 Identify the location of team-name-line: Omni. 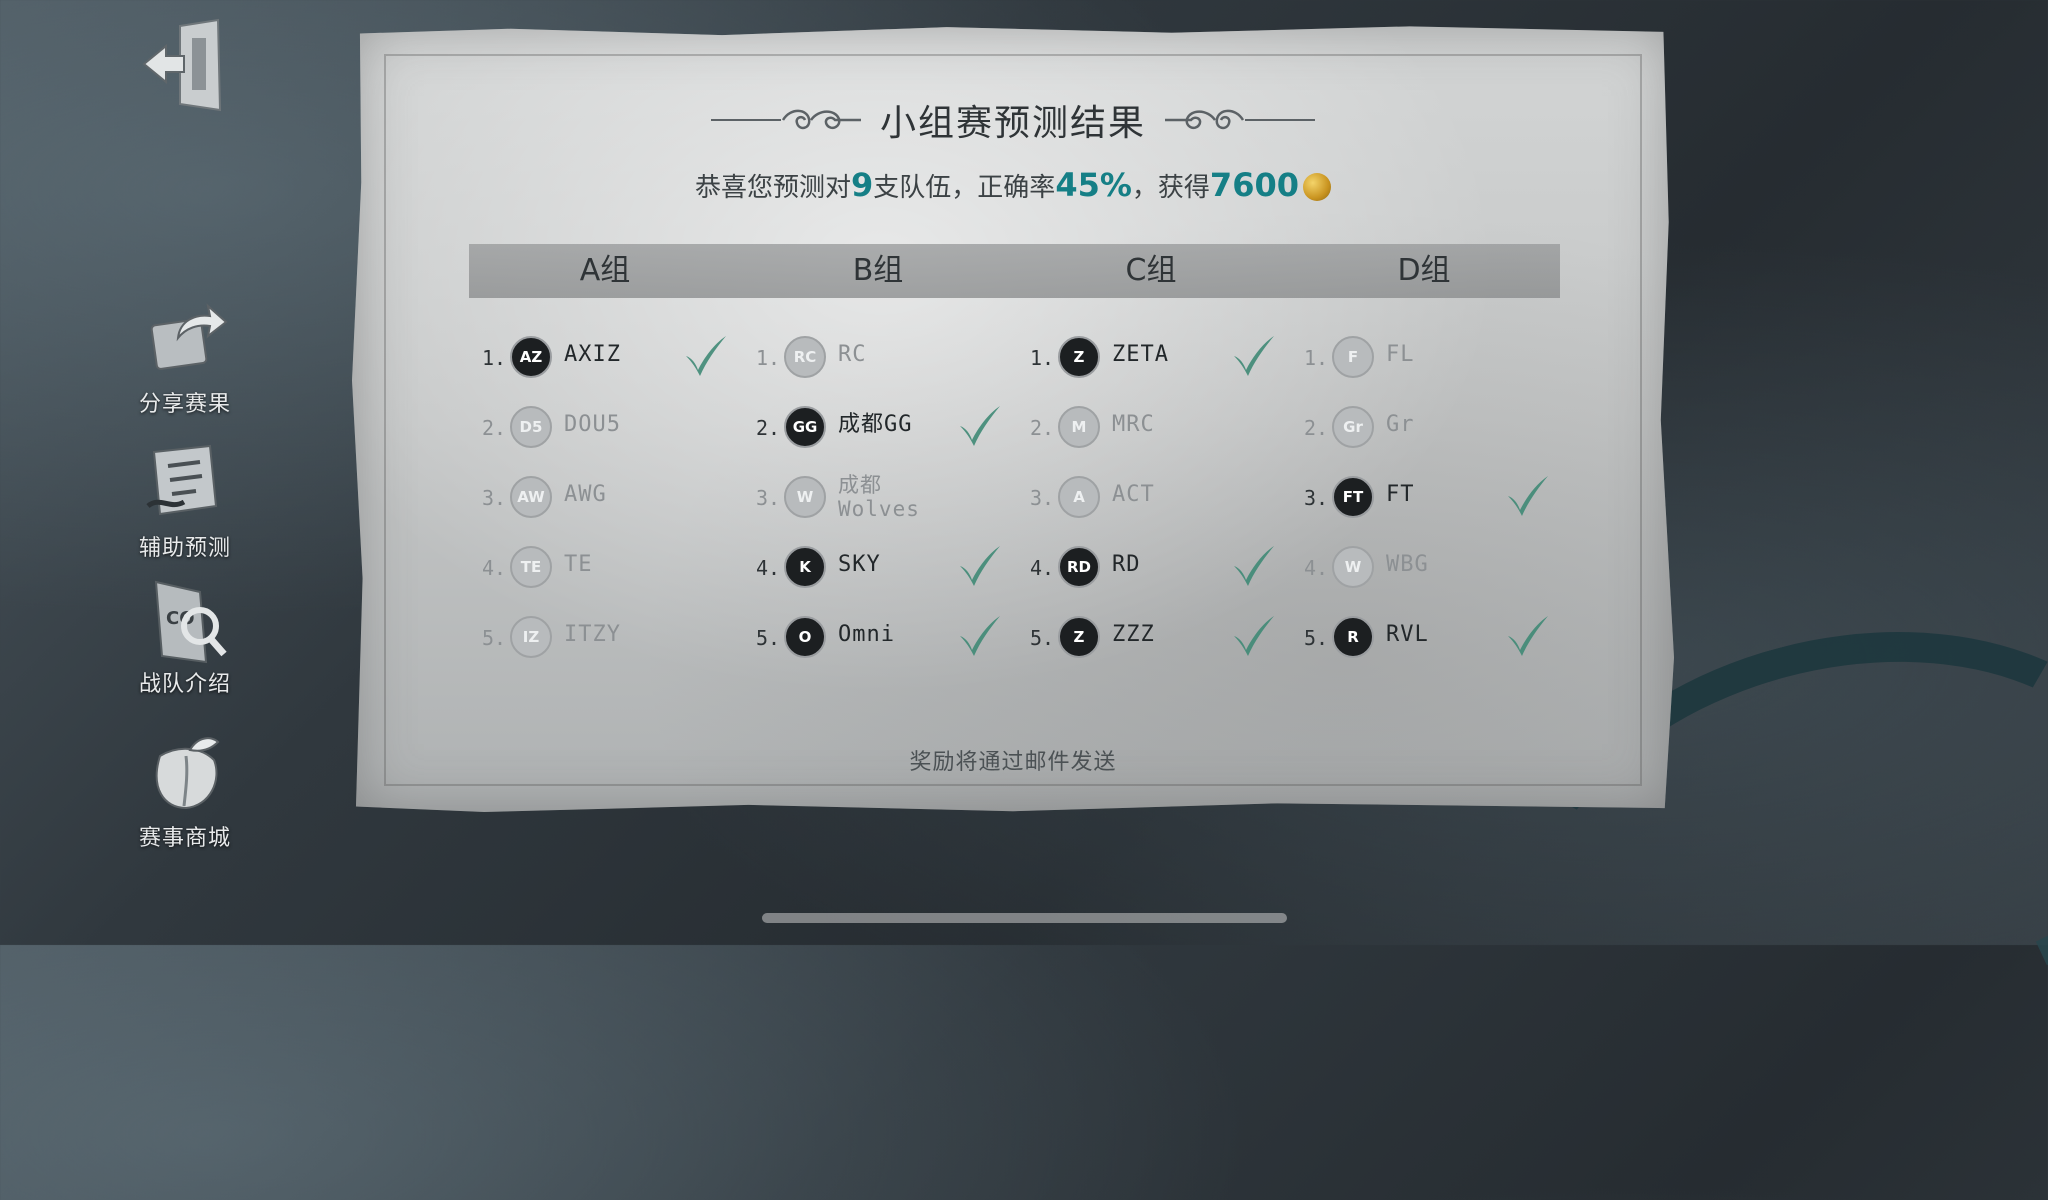
(866, 634).